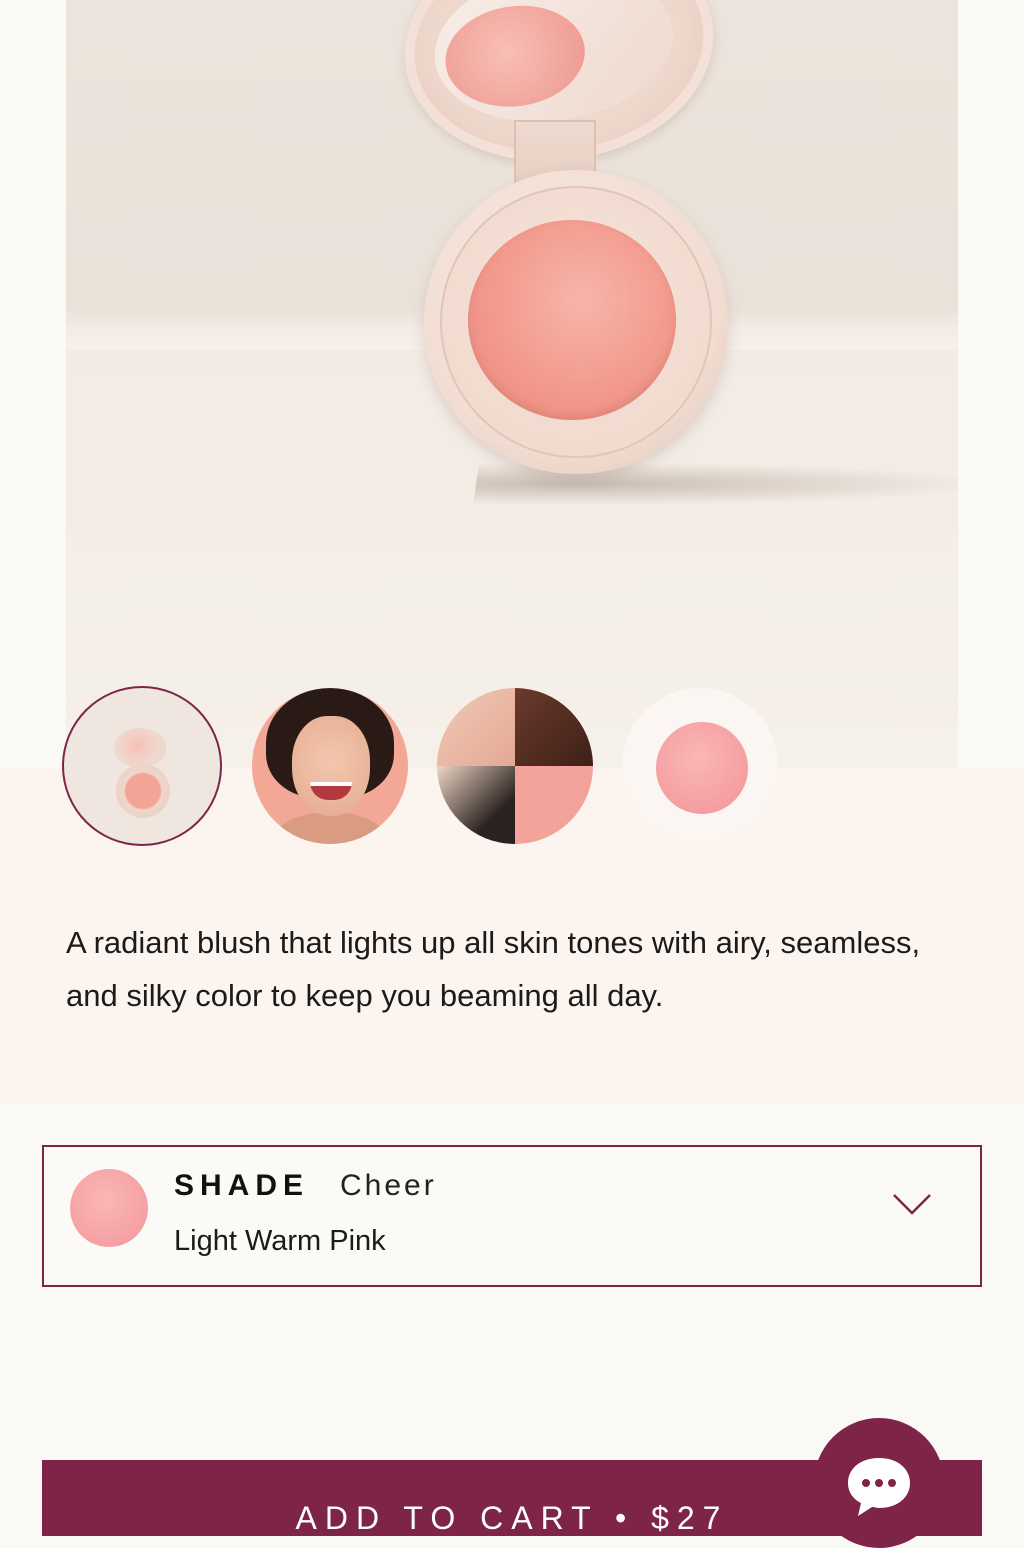 The height and width of the screenshot is (1548, 1024). Describe the element at coordinates (512, 1216) in the screenshot. I see `shade-selector-dropdown: SHADE Cheer Light Warm Pink` at that location.